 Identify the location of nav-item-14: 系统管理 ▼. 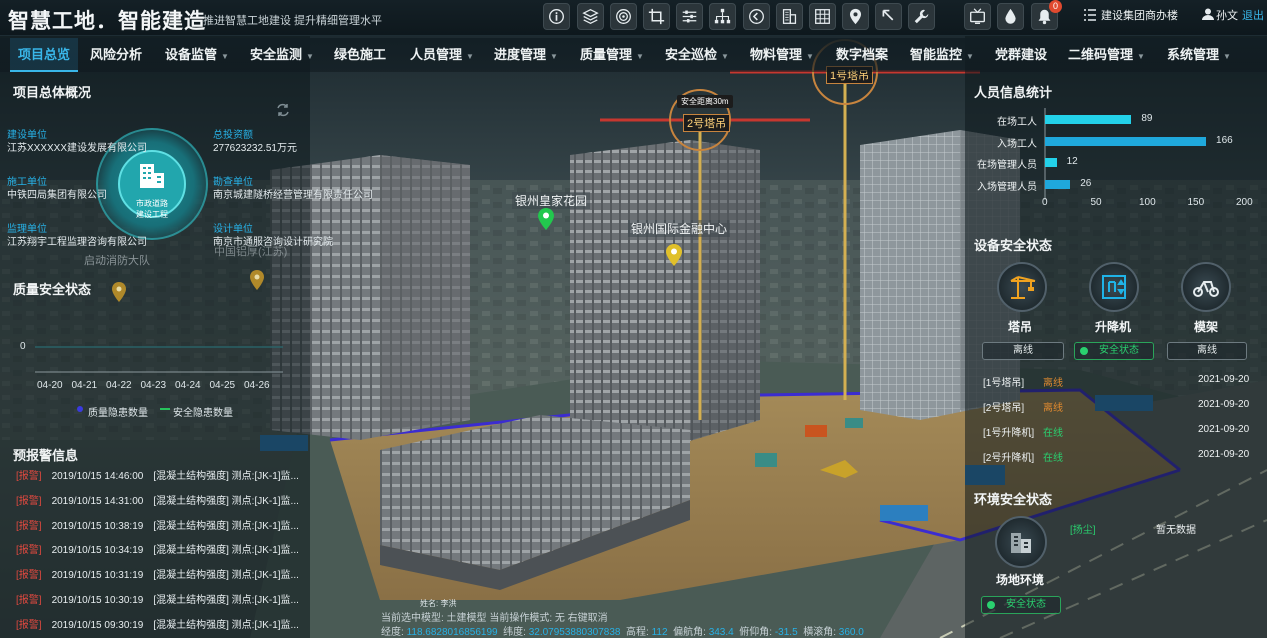
(1199, 55).